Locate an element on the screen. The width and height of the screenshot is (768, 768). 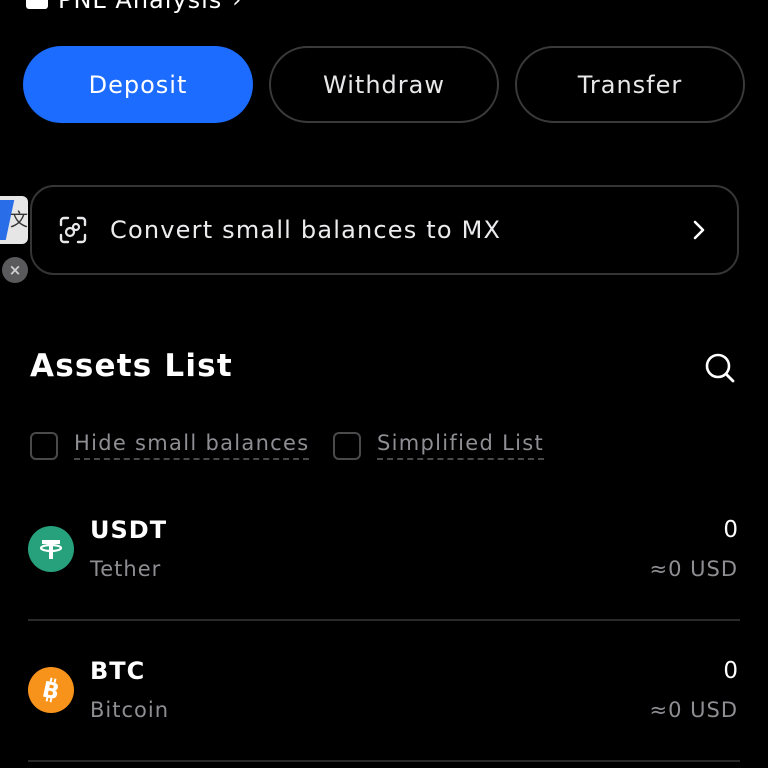
pnl-analysis-link: PNL Analysis › is located at coordinates (133, 7).